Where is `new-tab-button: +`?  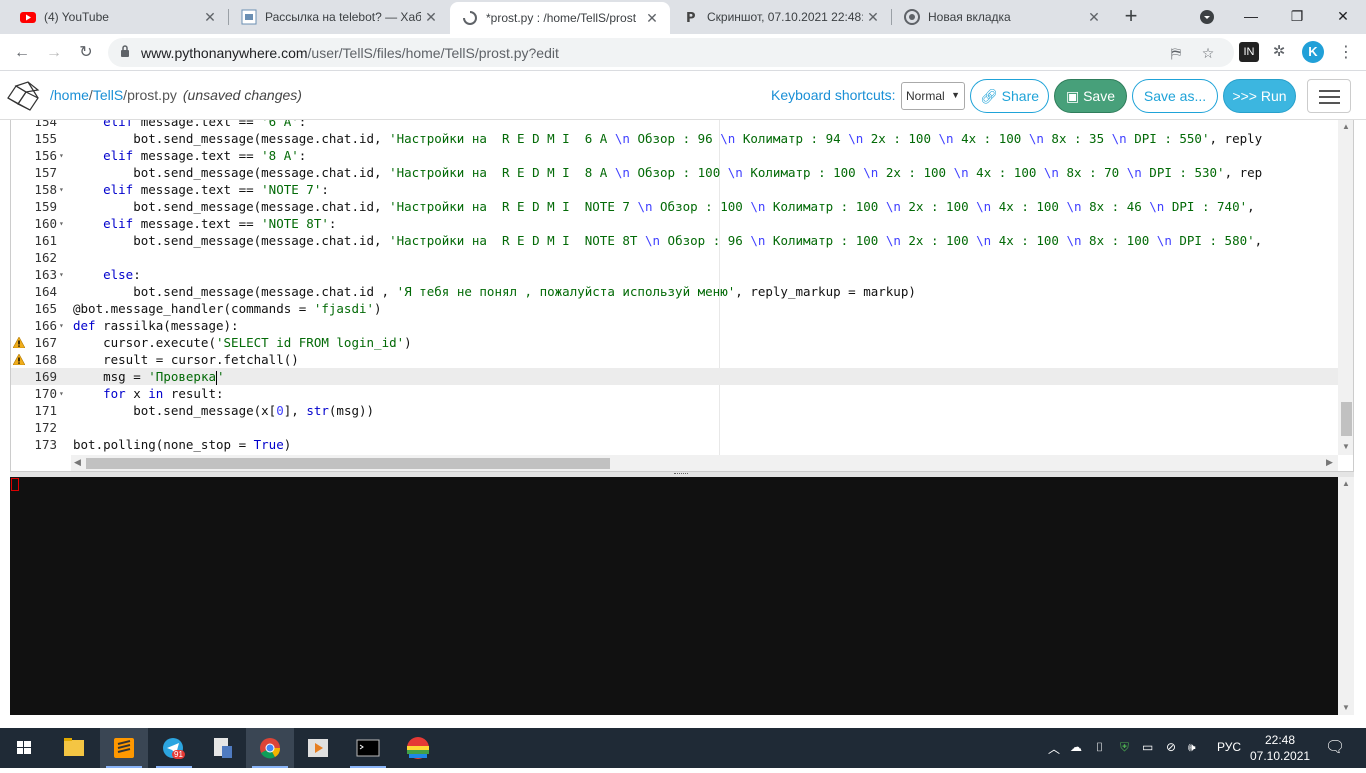 new-tab-button: + is located at coordinates (1131, 17).